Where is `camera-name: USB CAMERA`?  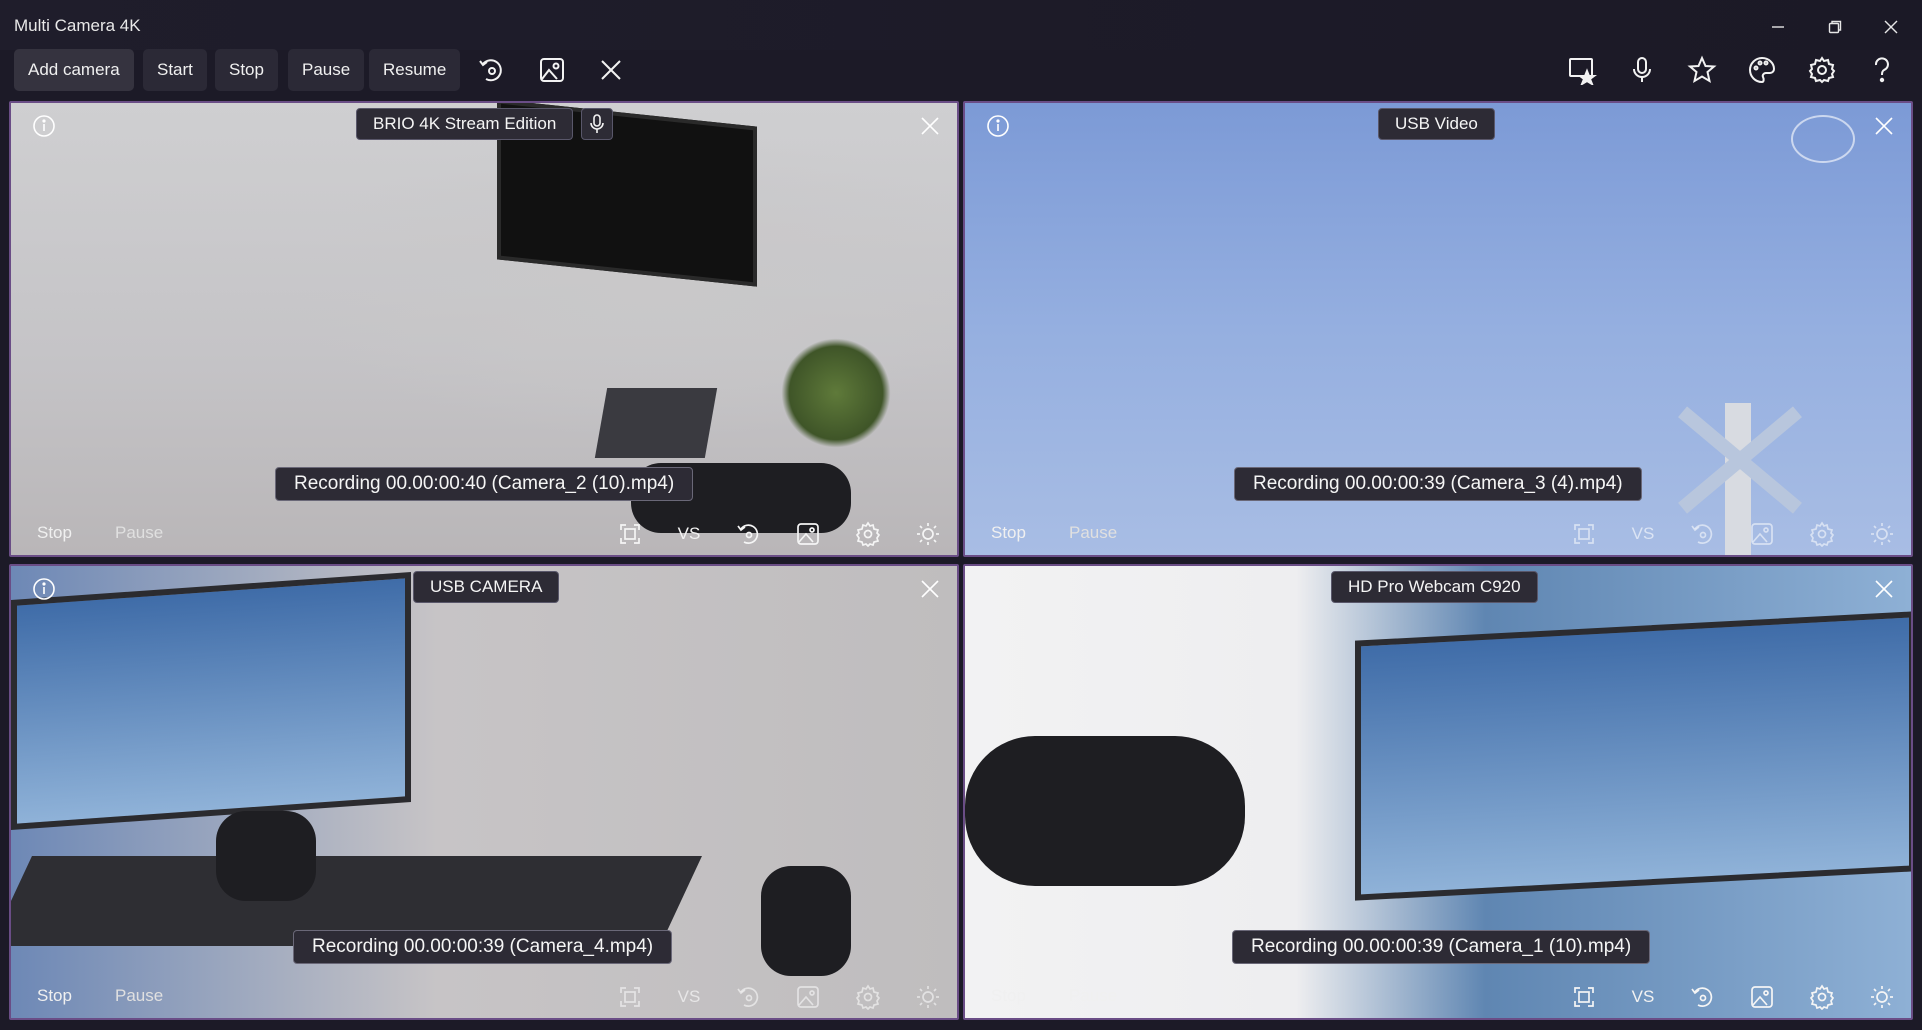 camera-name: USB CAMERA is located at coordinates (486, 587).